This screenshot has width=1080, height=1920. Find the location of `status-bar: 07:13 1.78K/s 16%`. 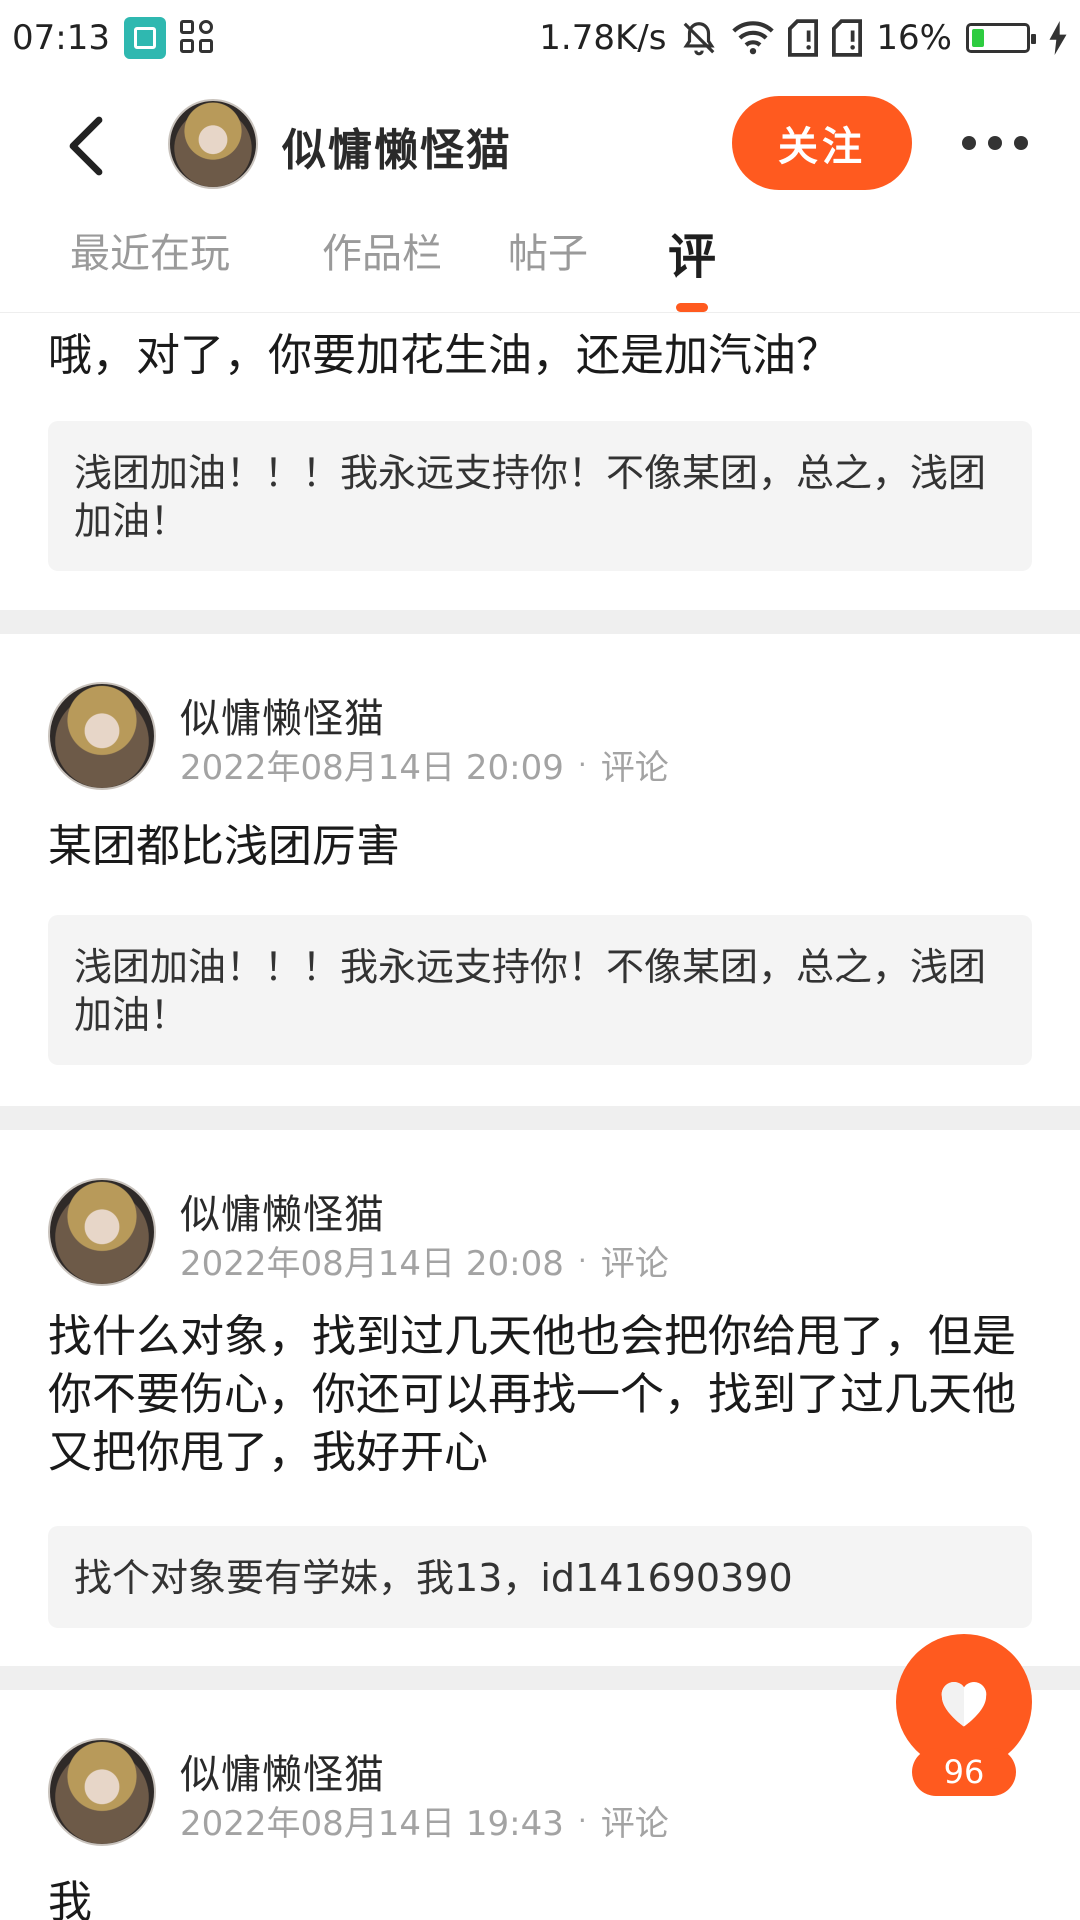

status-bar: 07:13 1.78K/s 16% is located at coordinates (540, 38).